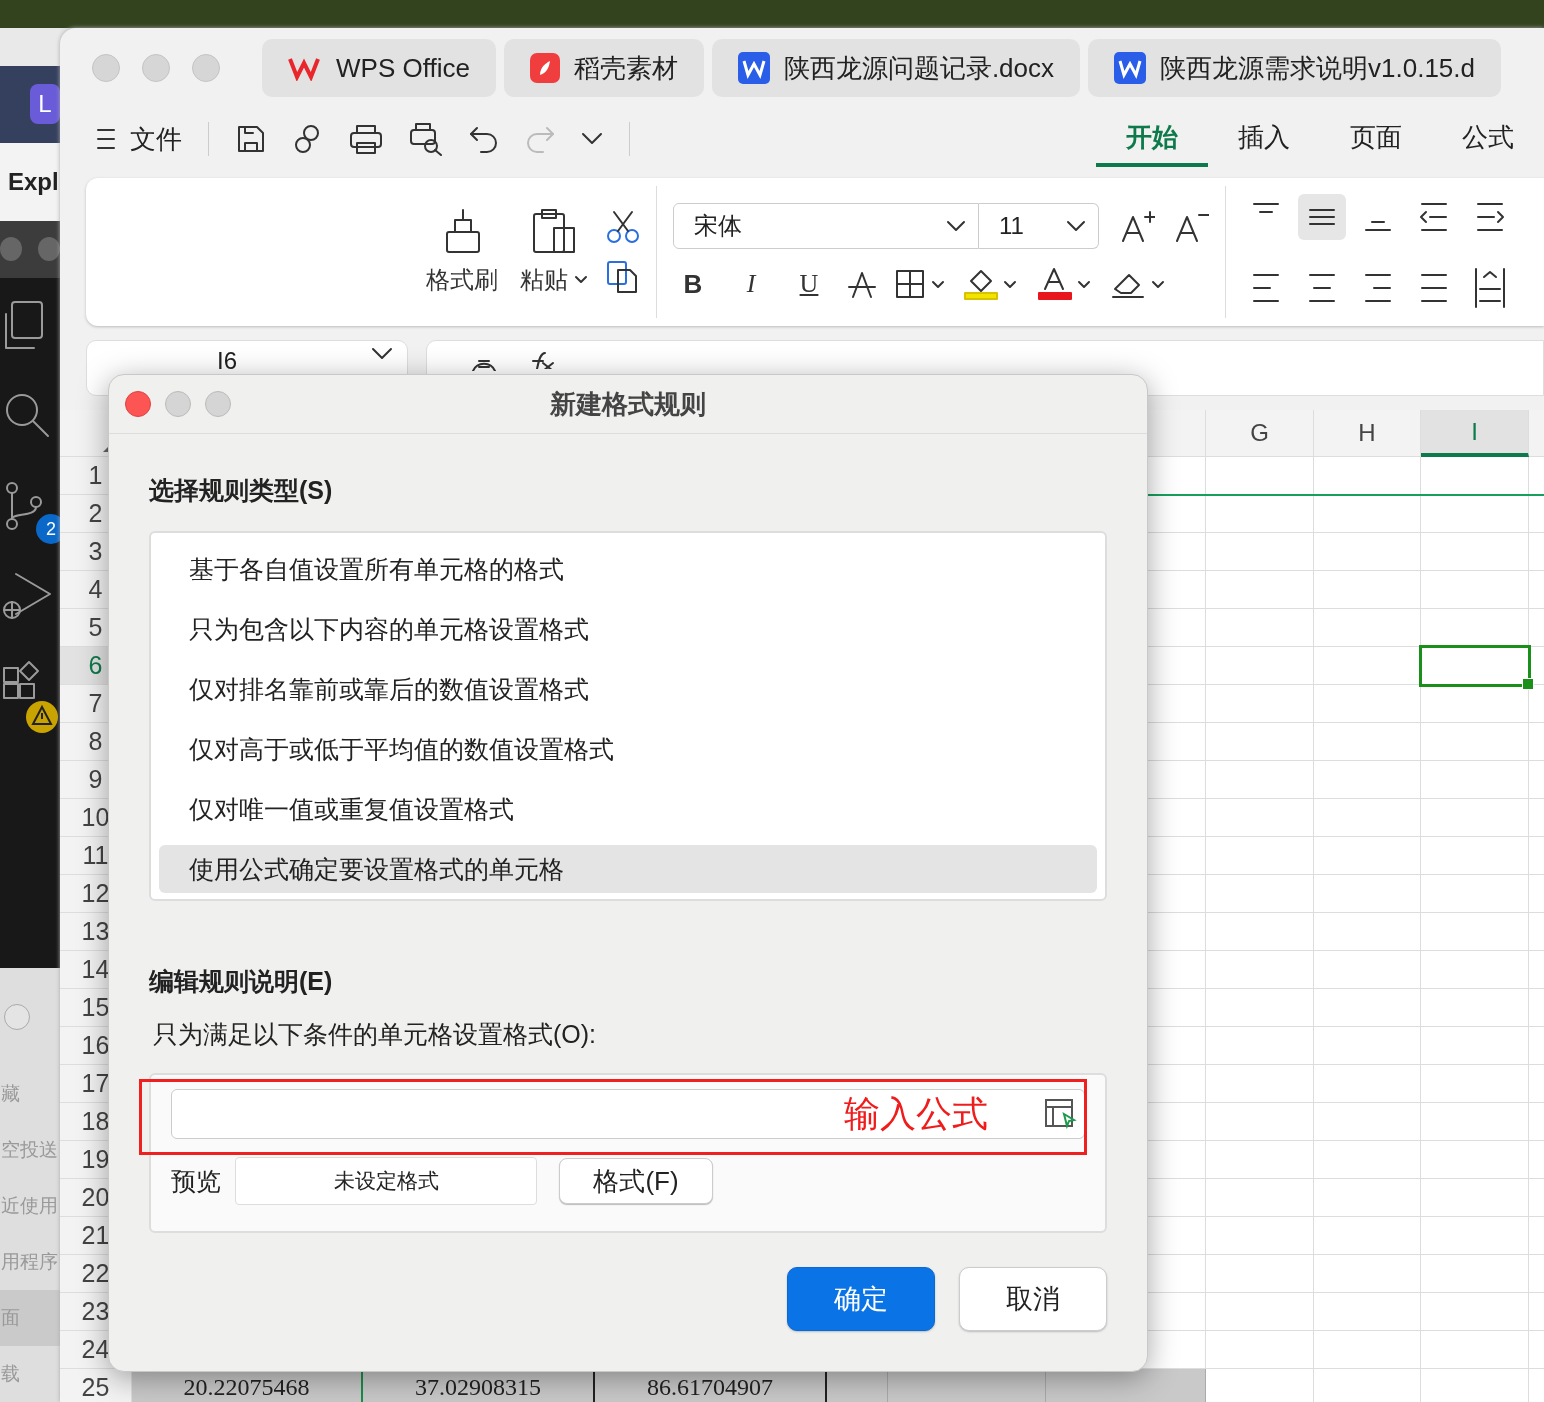 Image resolution: width=1544 pixels, height=1402 pixels. What do you see at coordinates (628, 809) in the screenshot?
I see `rule-type-option: 仅对唯一值或重复值设置格式` at bounding box center [628, 809].